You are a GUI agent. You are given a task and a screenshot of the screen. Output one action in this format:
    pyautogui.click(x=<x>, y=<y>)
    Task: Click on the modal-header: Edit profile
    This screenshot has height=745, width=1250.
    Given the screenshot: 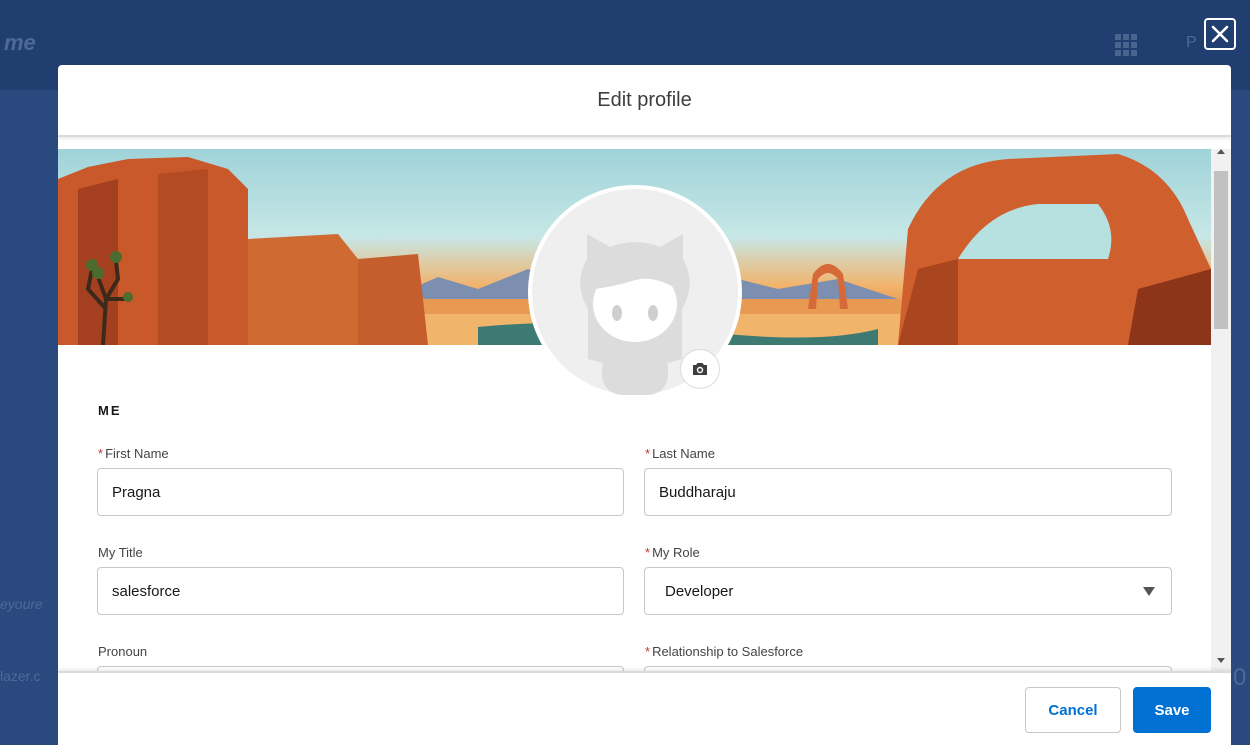 What is the action you would take?
    pyautogui.click(x=644, y=101)
    